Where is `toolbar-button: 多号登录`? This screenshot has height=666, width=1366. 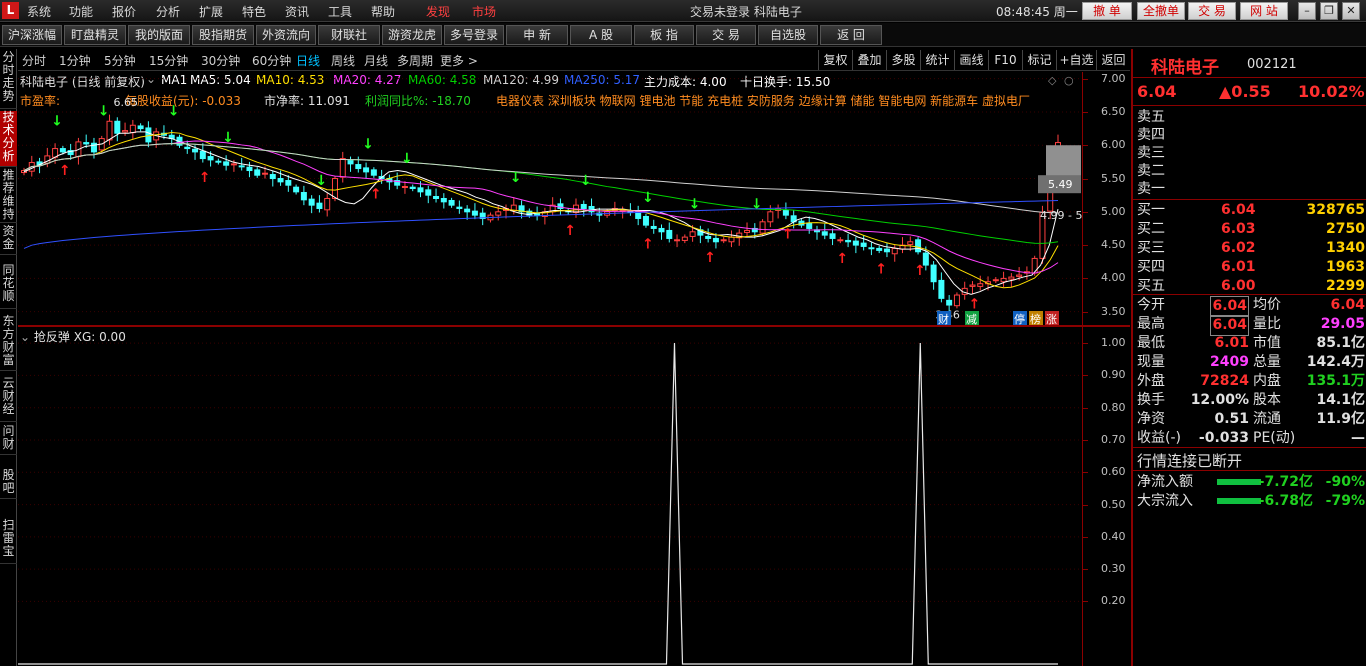 toolbar-button: 多号登录 is located at coordinates (474, 35).